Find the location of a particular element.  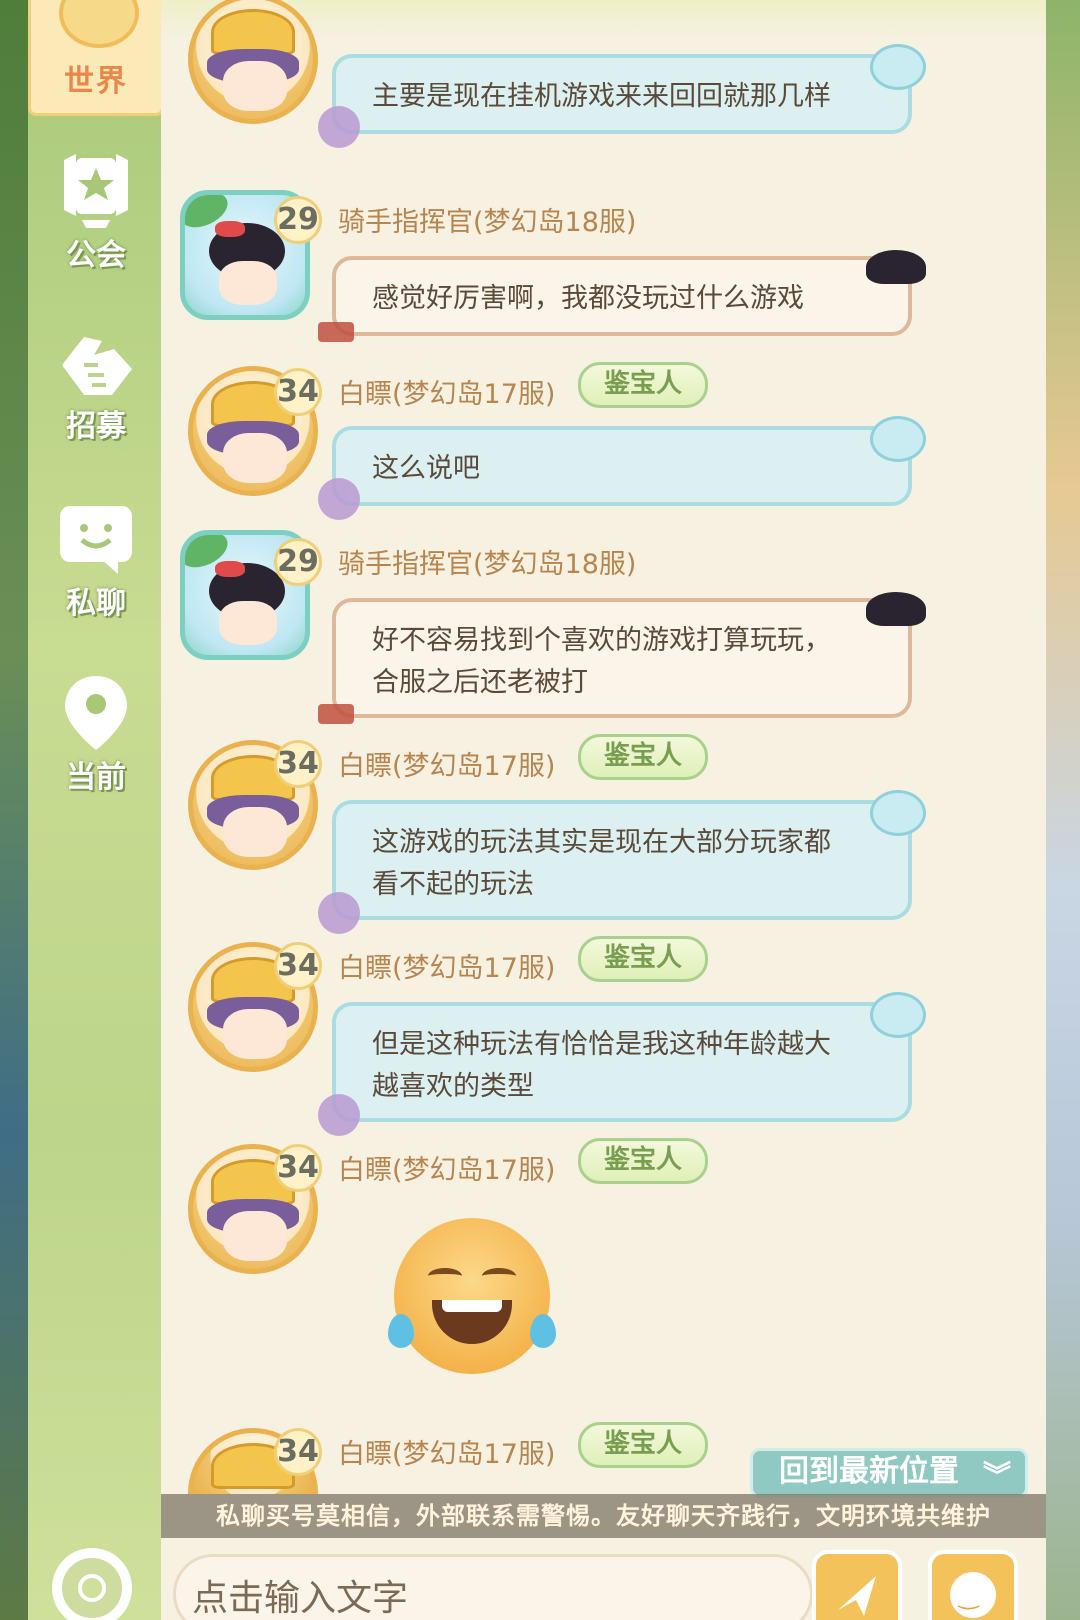

message-bubble: 主要是现在挂机游戏来来回回就那几样 is located at coordinates (622, 96).